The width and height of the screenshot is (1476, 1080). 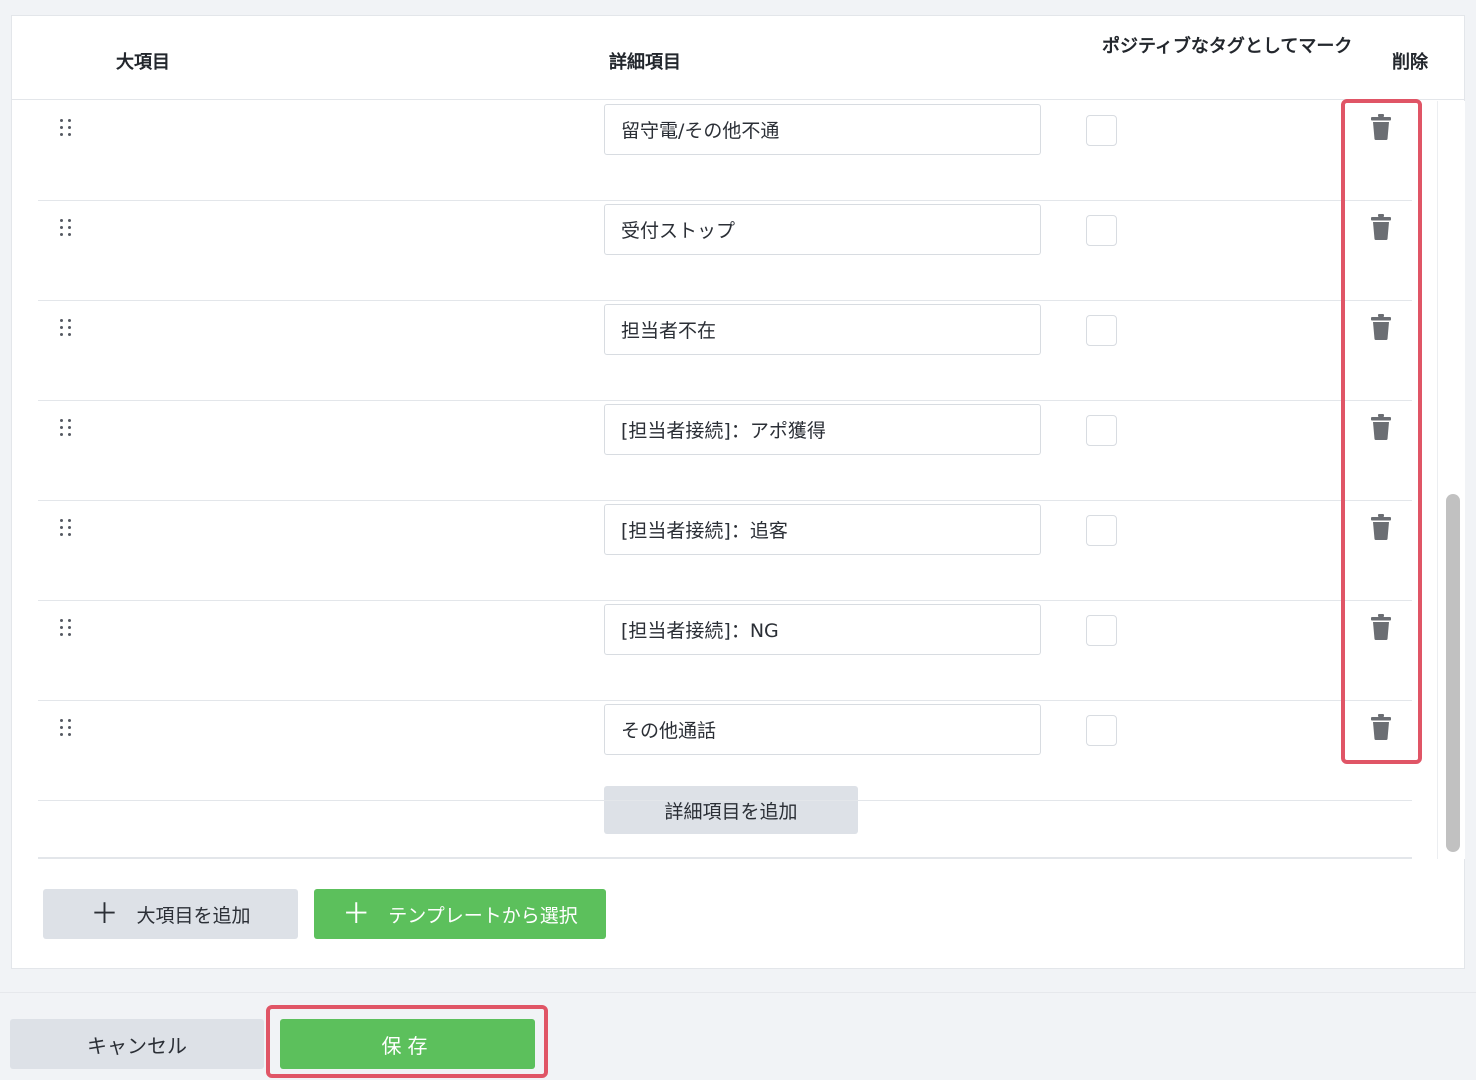 I want to click on header-positive: ポジティブなタグとしてマーク, so click(x=1227, y=46).